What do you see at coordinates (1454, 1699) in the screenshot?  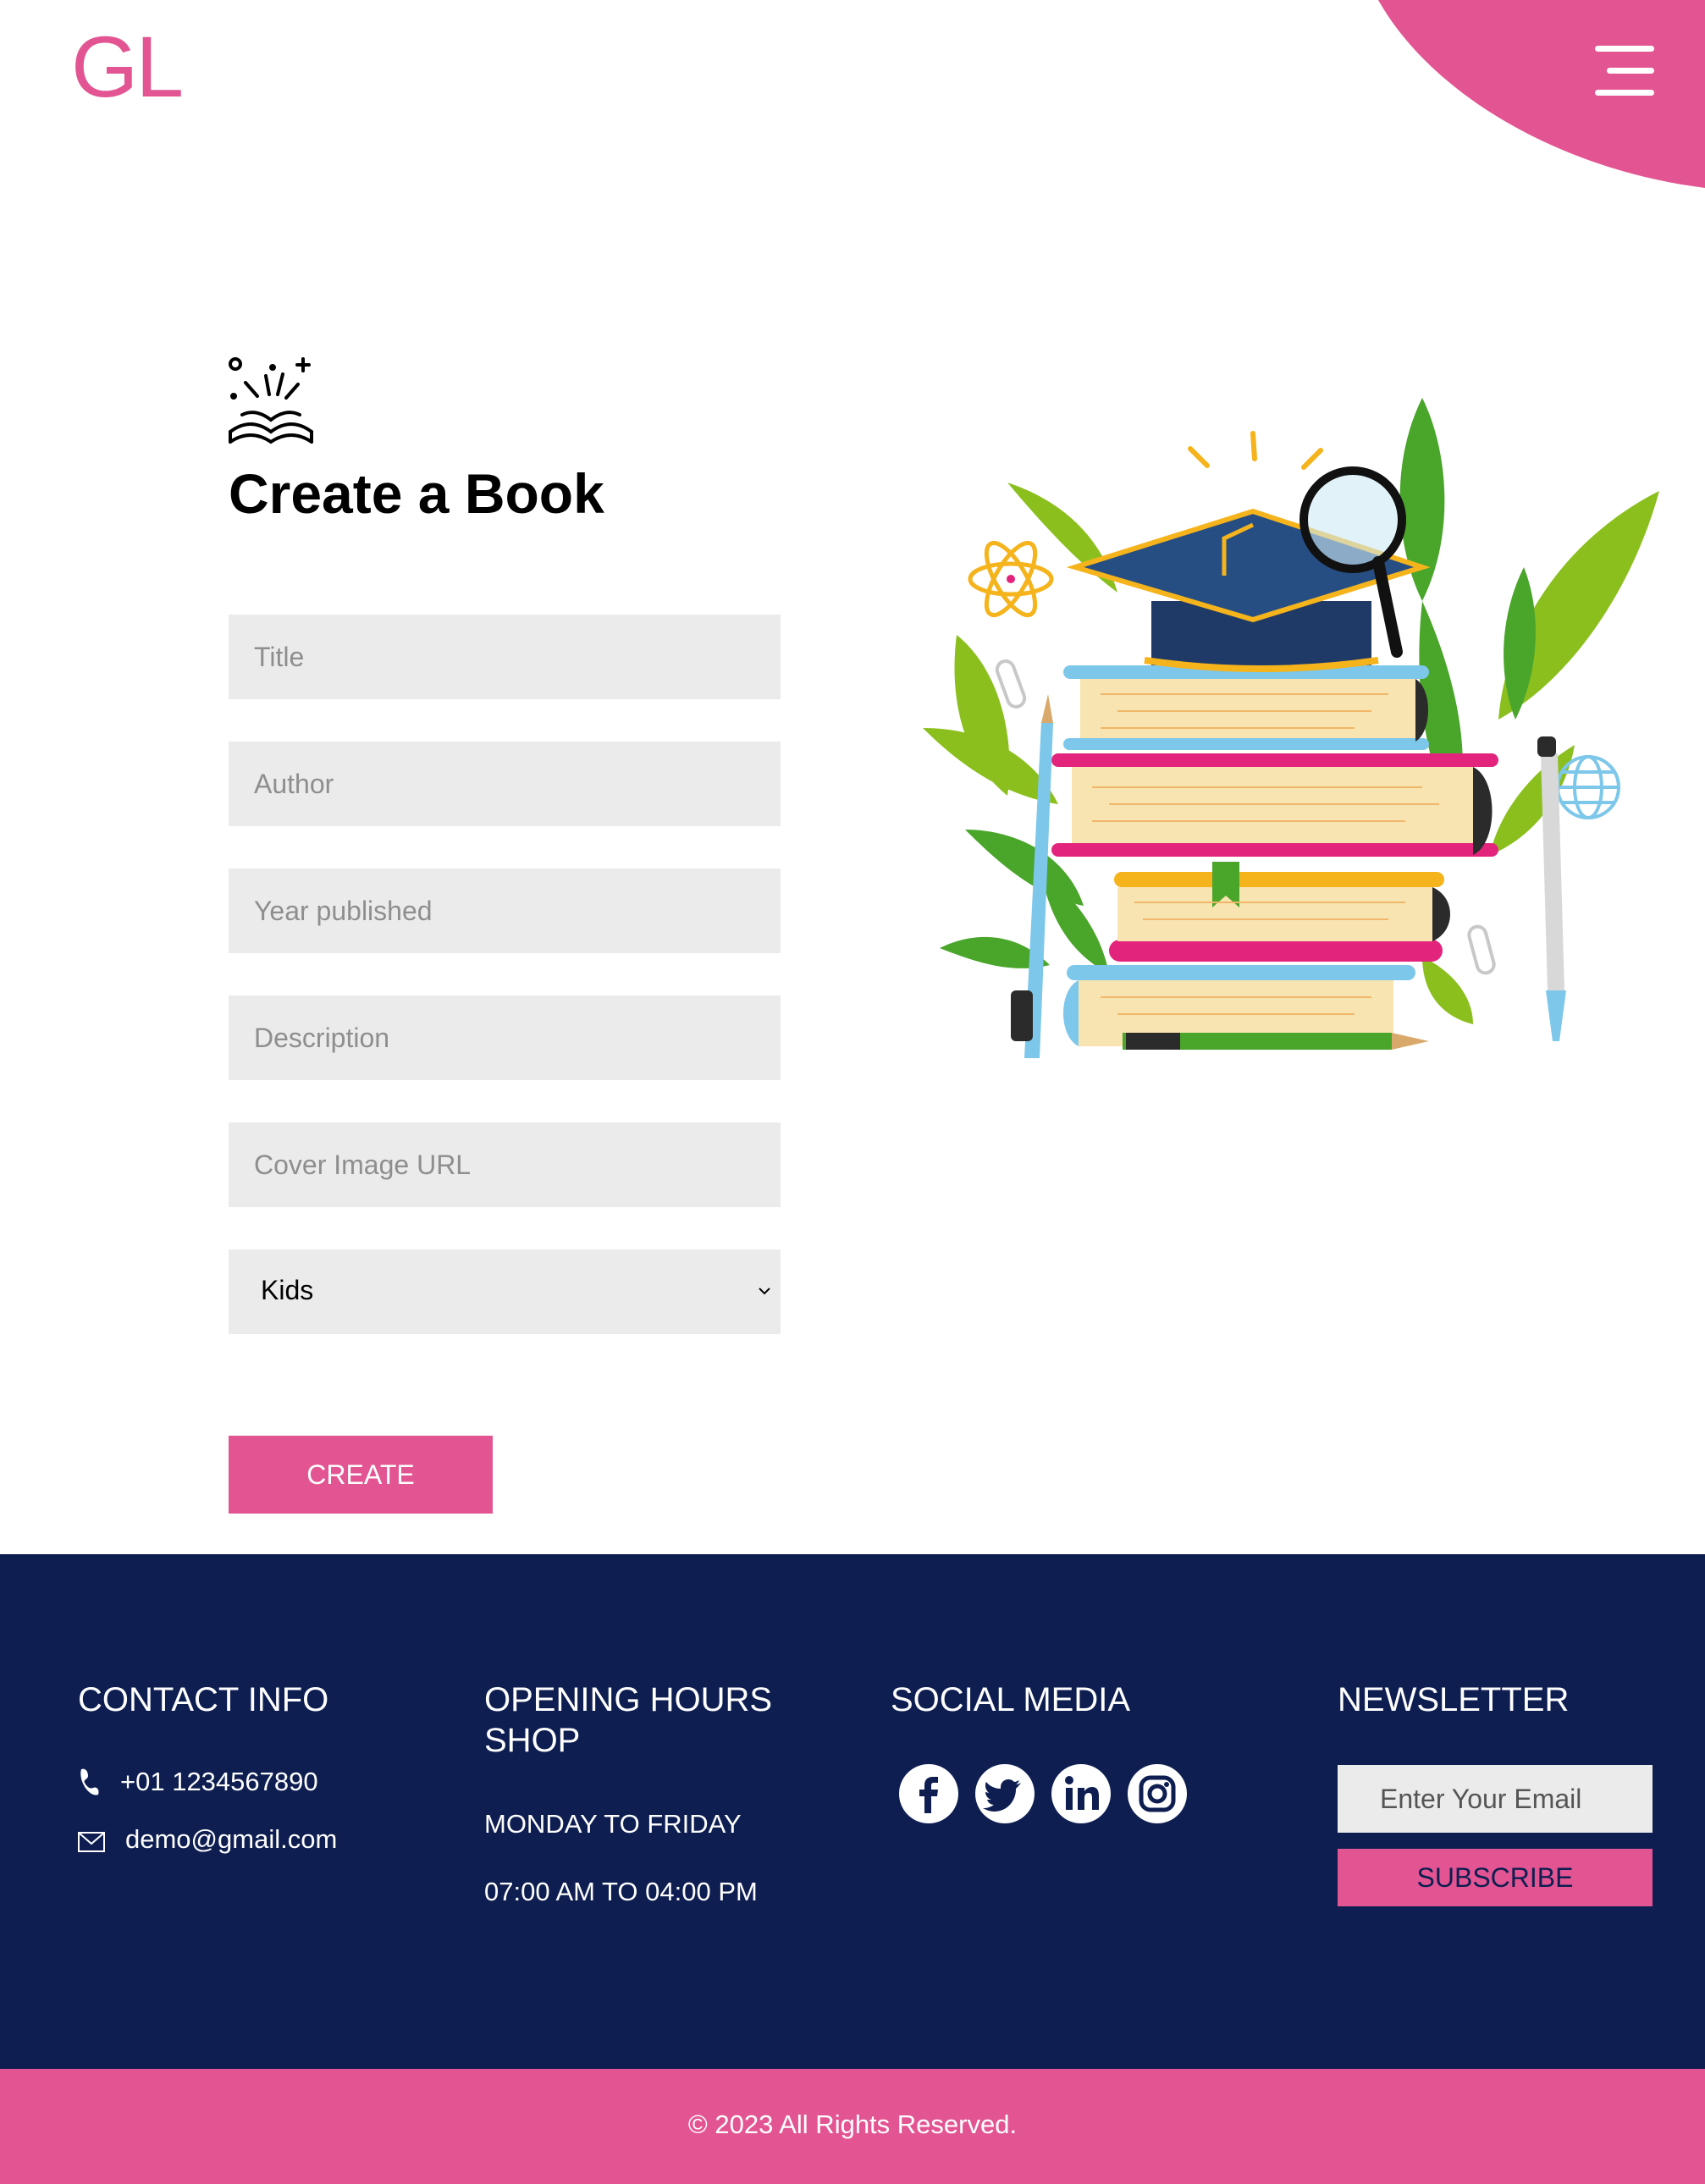 I see `newsletter-heading: NEWSLETTER` at bounding box center [1454, 1699].